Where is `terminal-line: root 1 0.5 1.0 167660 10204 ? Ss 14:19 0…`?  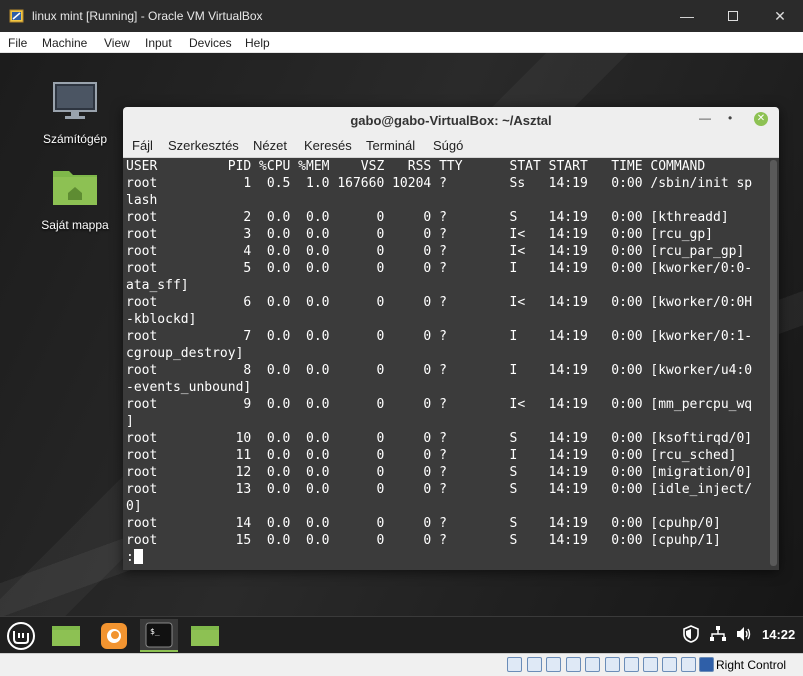 terminal-line: root 1 0.5 1.0 167660 10204 ? Ss 14:19 0… is located at coordinates (439, 183).